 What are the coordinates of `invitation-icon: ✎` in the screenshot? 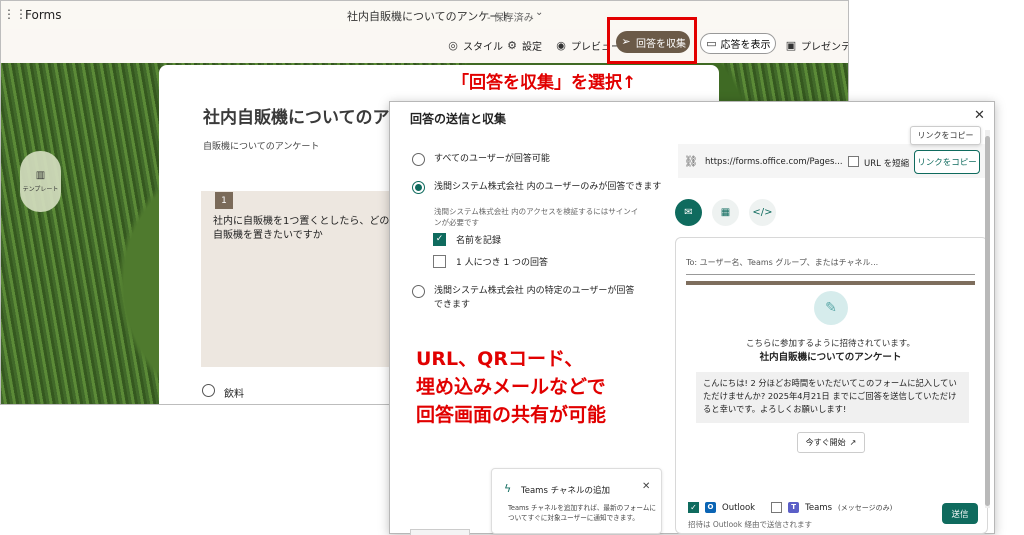 It's located at (831, 308).